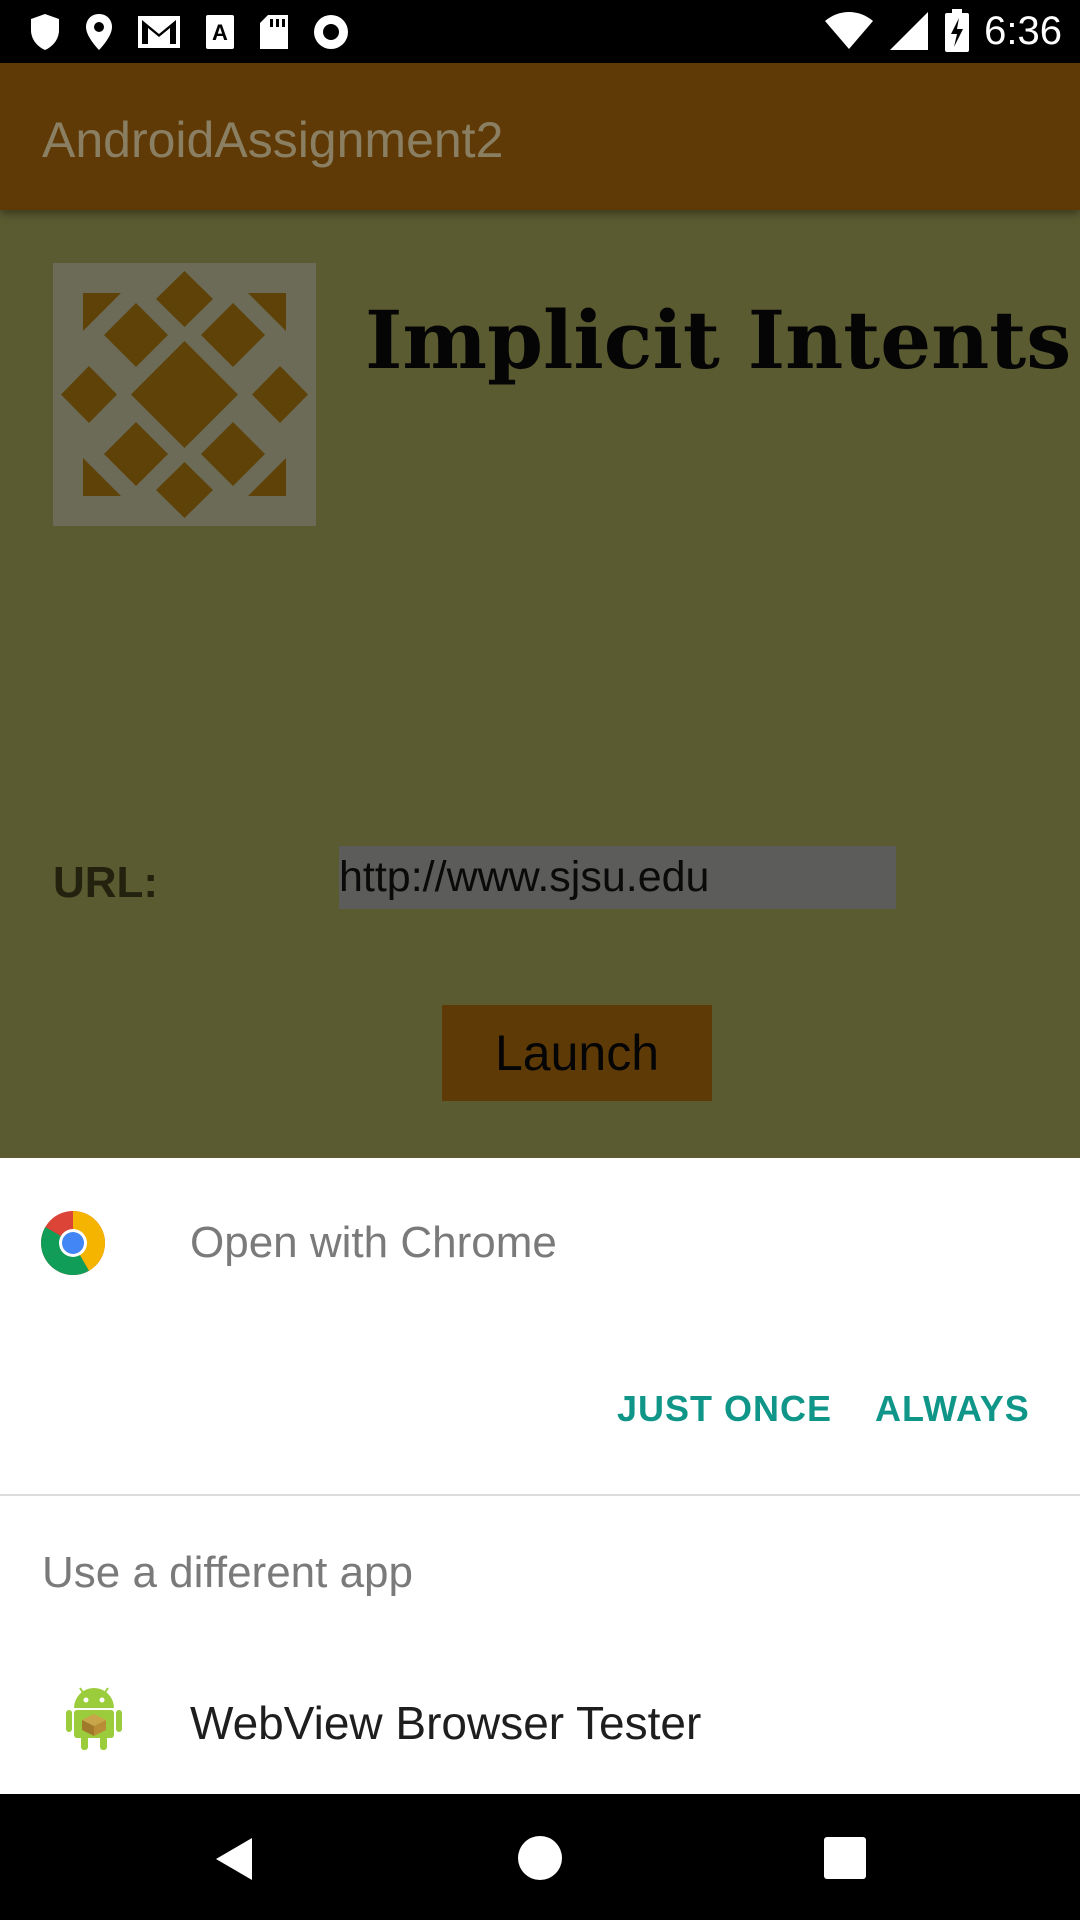 Image resolution: width=1080 pixels, height=1920 pixels. I want to click on url-label: URL:, so click(106, 882).